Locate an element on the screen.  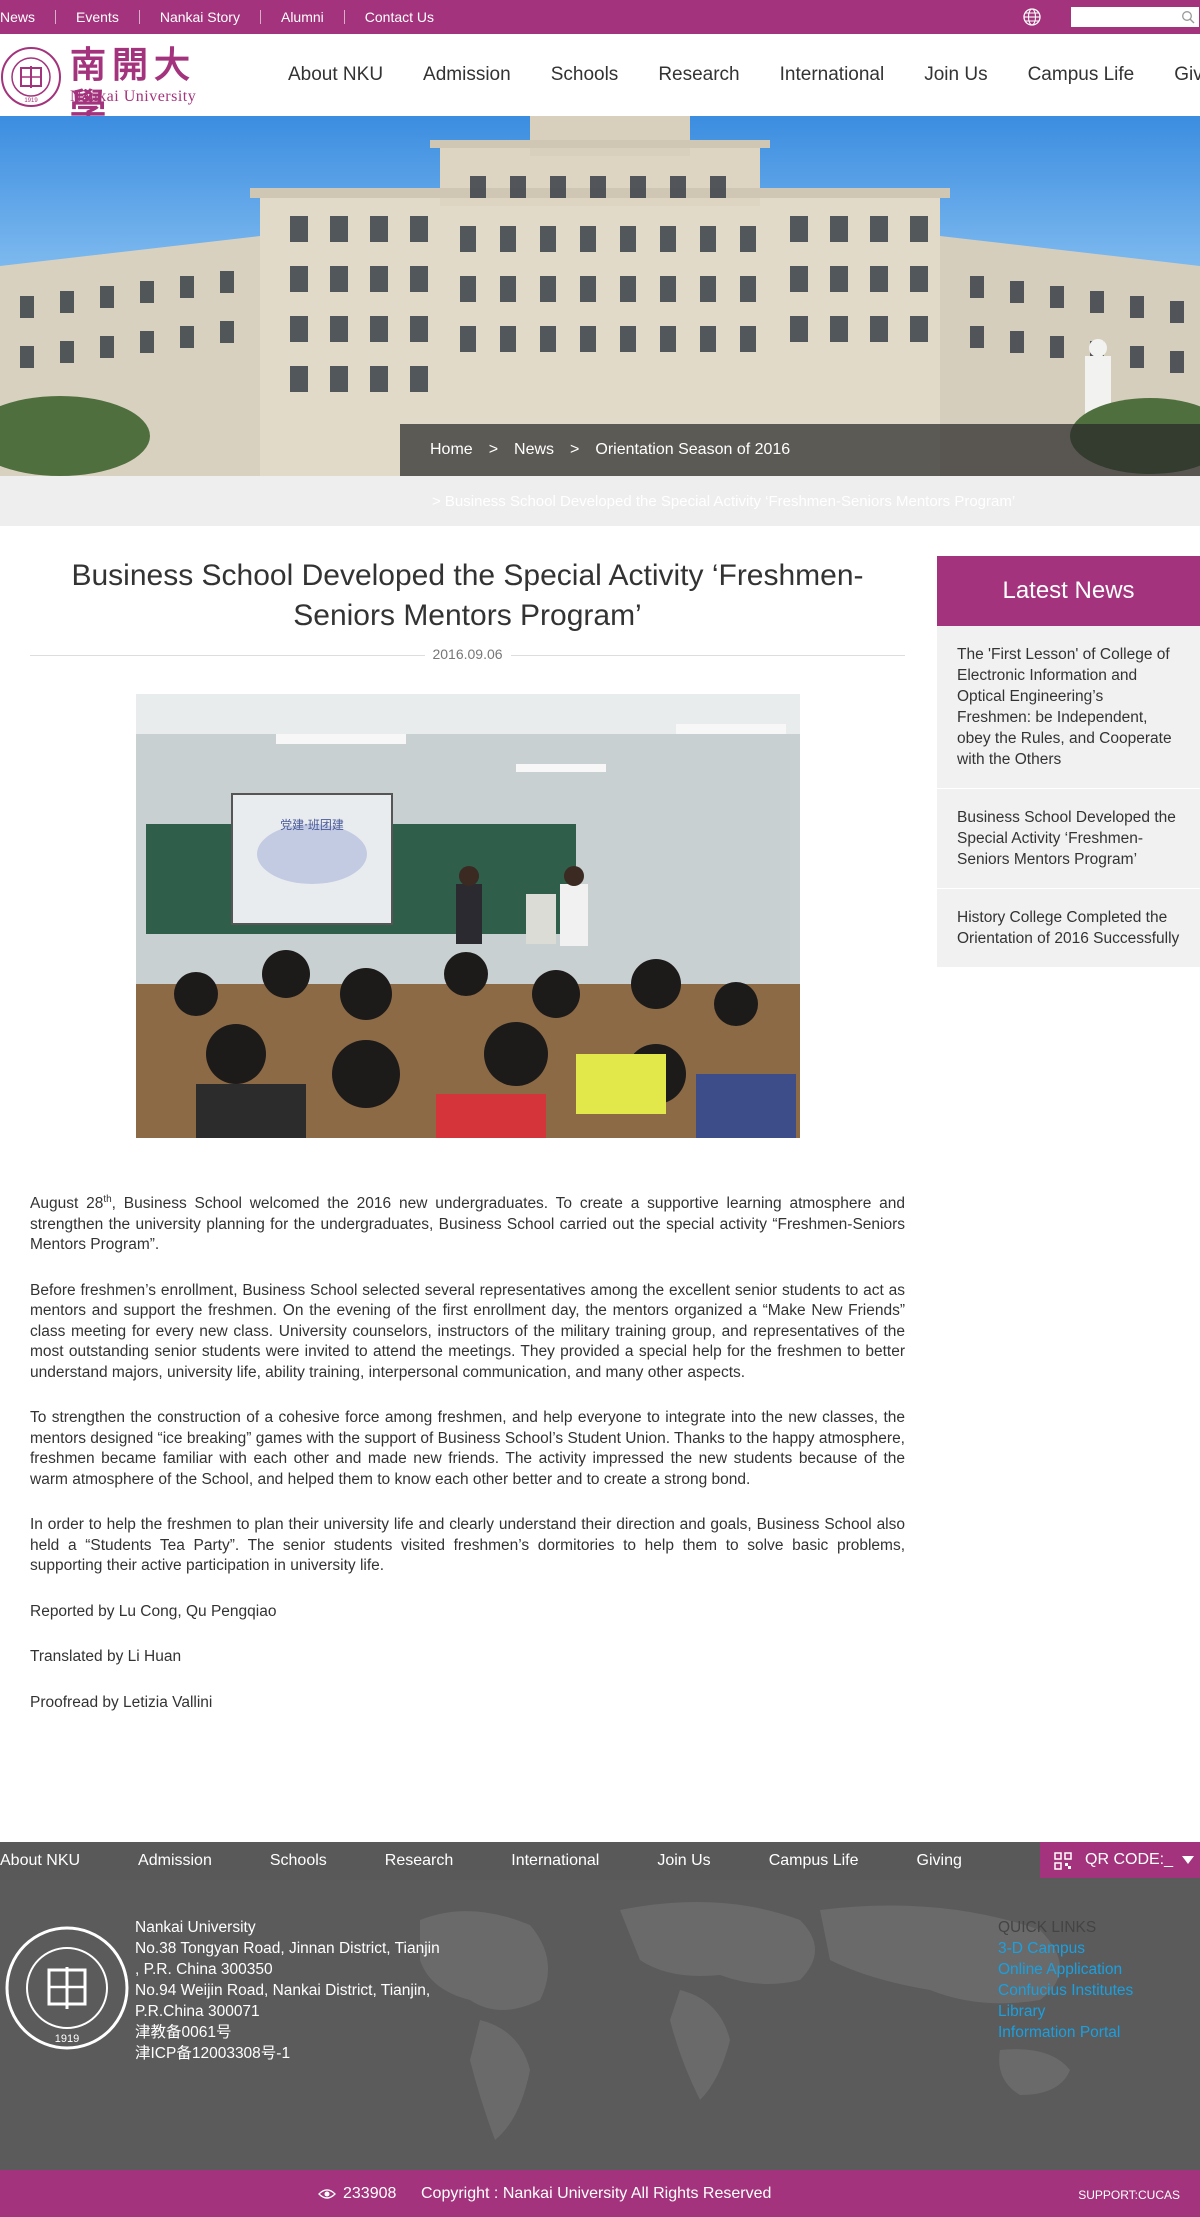
nav-about-nku: About NKU is located at coordinates (335, 75).